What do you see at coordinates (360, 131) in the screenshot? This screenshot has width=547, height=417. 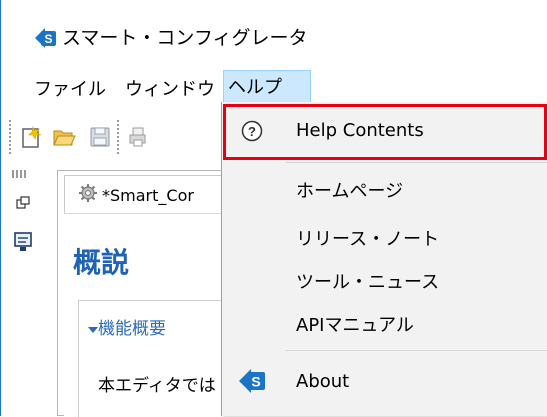 I see `menu-item-help-contents: Help Contents` at bounding box center [360, 131].